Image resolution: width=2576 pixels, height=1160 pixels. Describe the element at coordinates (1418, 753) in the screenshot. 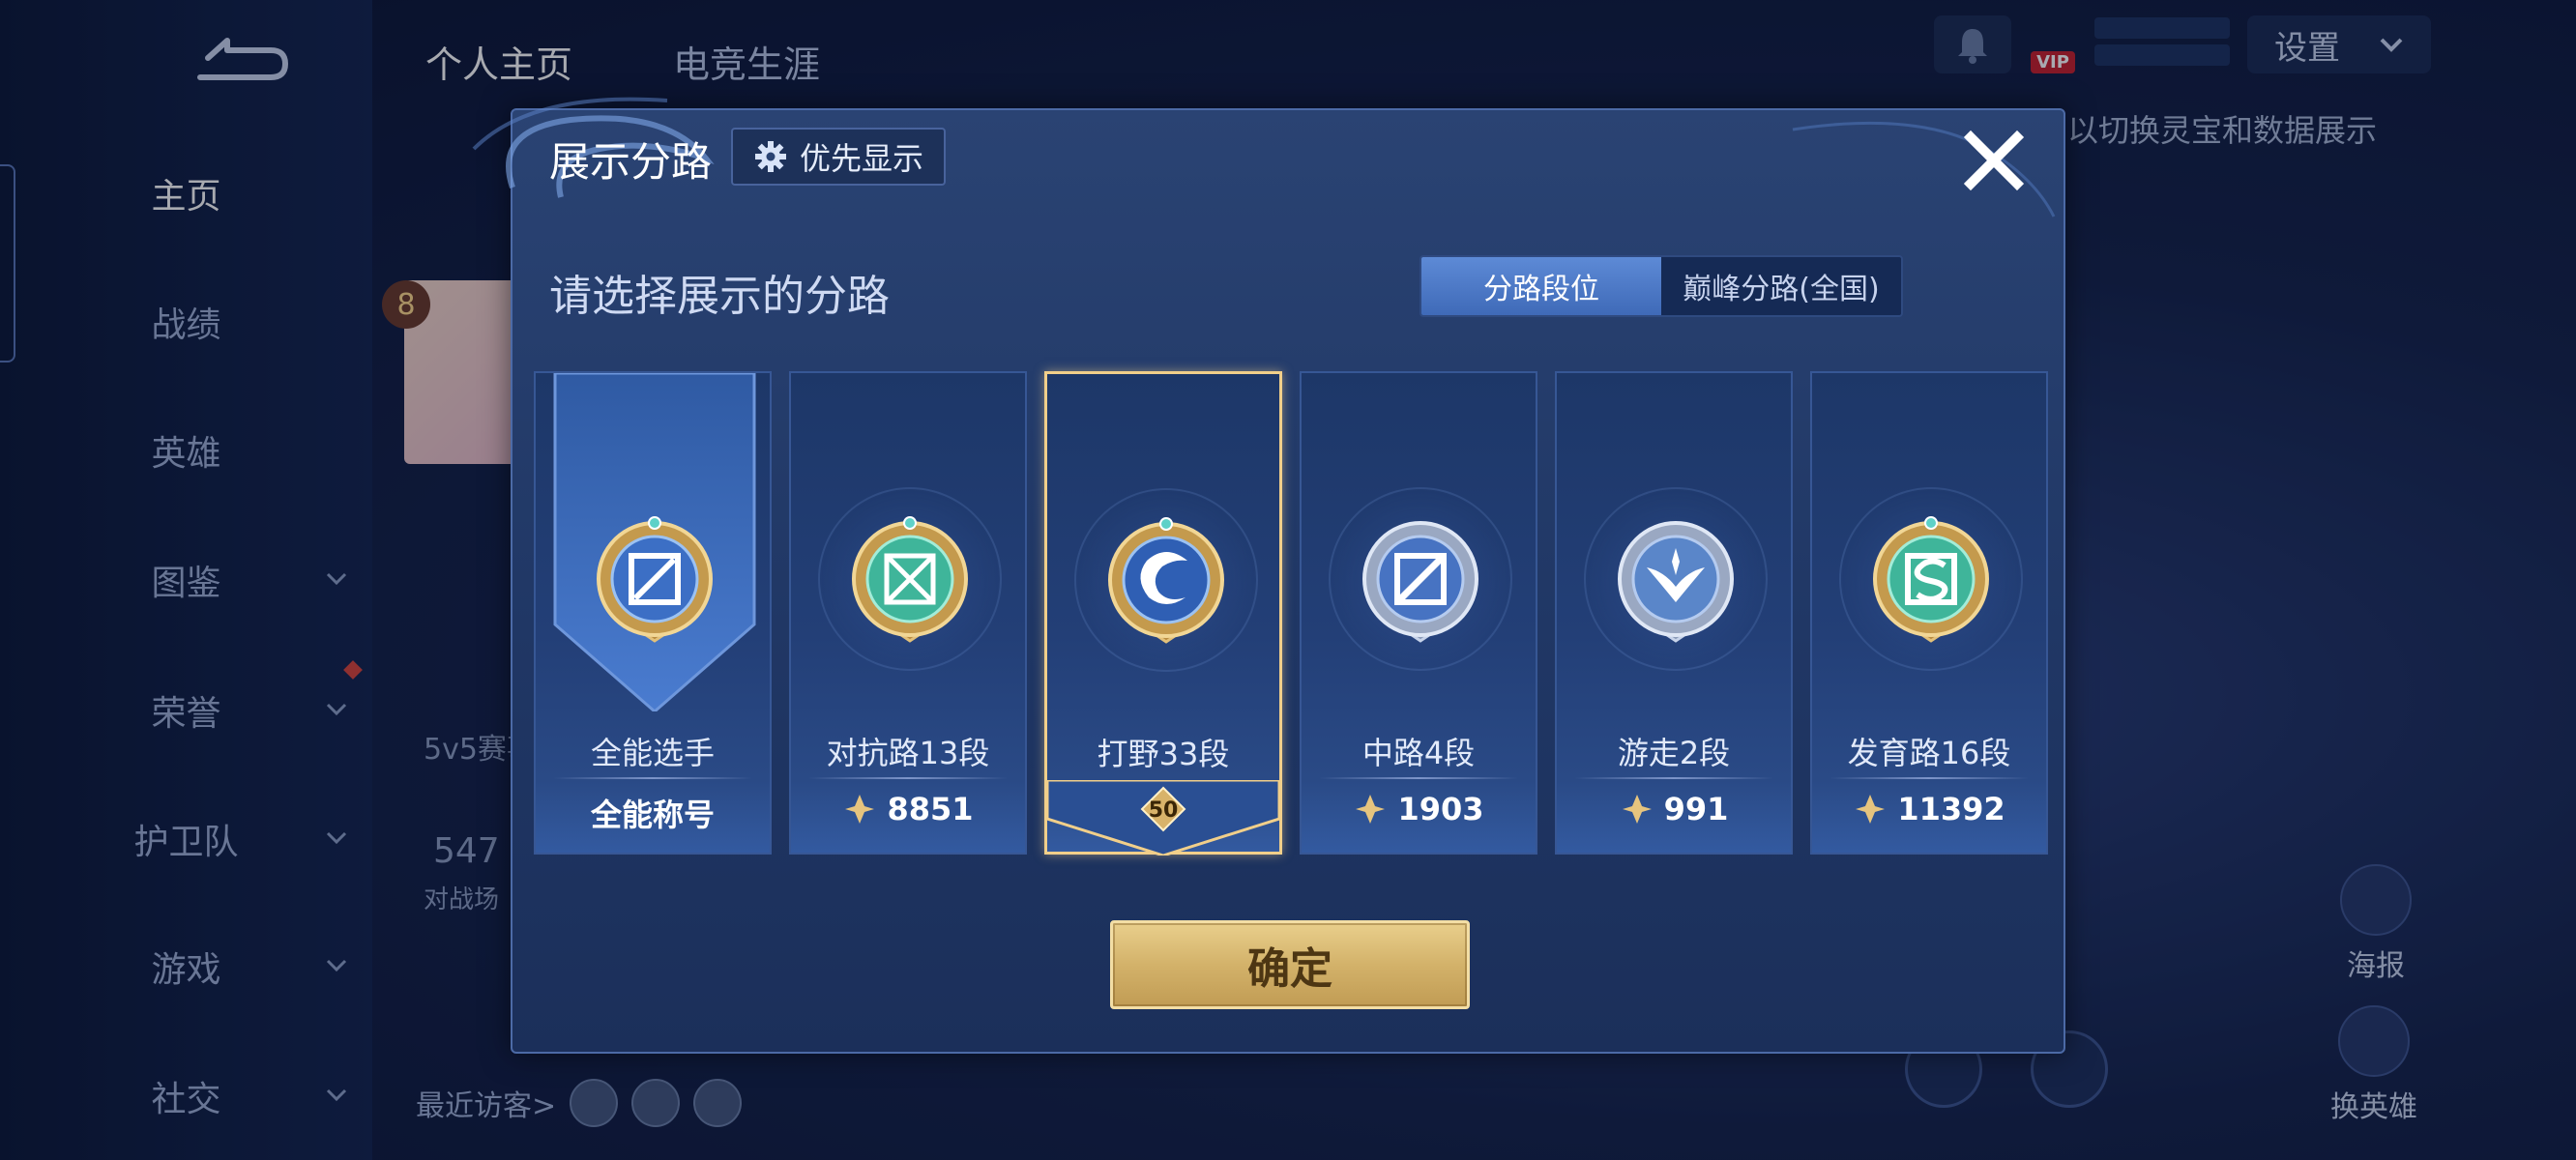

I see `lane-card-name: 中路4段` at that location.